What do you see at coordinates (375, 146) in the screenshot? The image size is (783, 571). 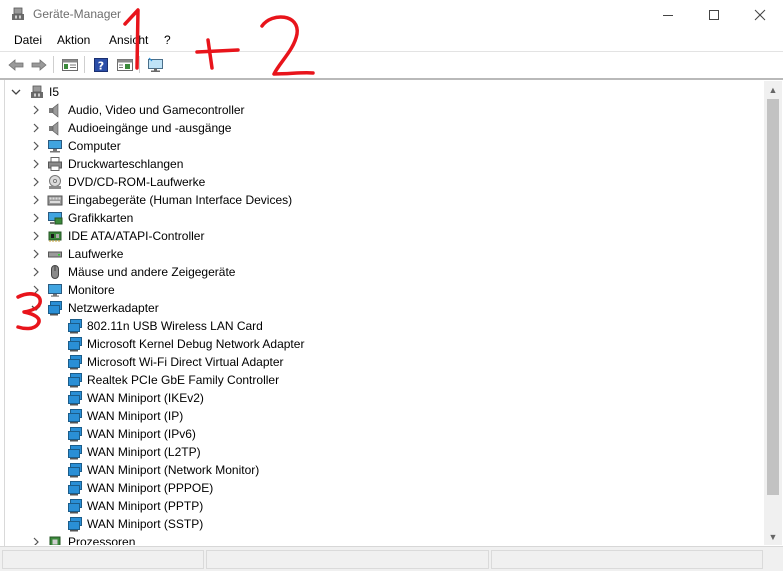 I see `tree-category: Computer` at bounding box center [375, 146].